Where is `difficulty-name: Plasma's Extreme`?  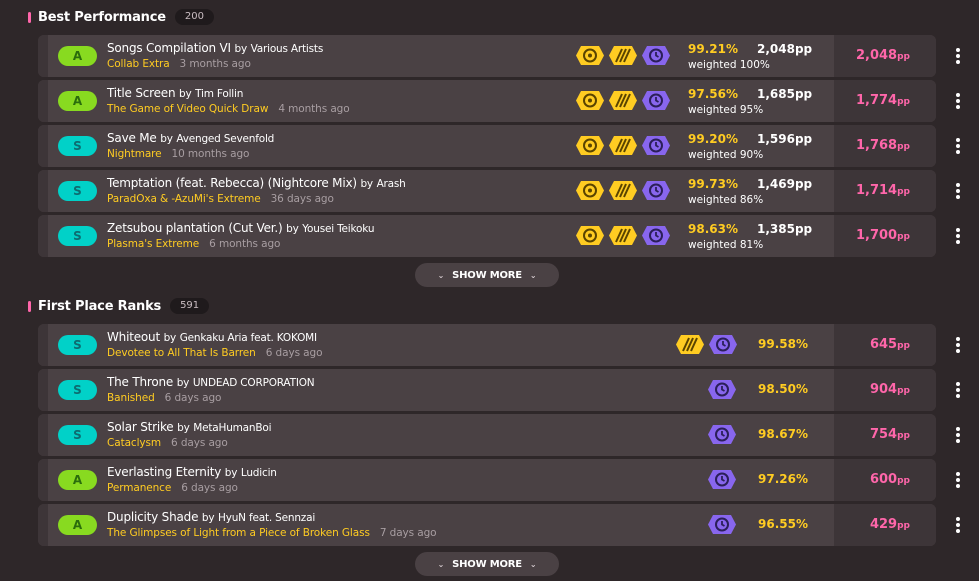
difficulty-name: Plasma's Extreme is located at coordinates (153, 244).